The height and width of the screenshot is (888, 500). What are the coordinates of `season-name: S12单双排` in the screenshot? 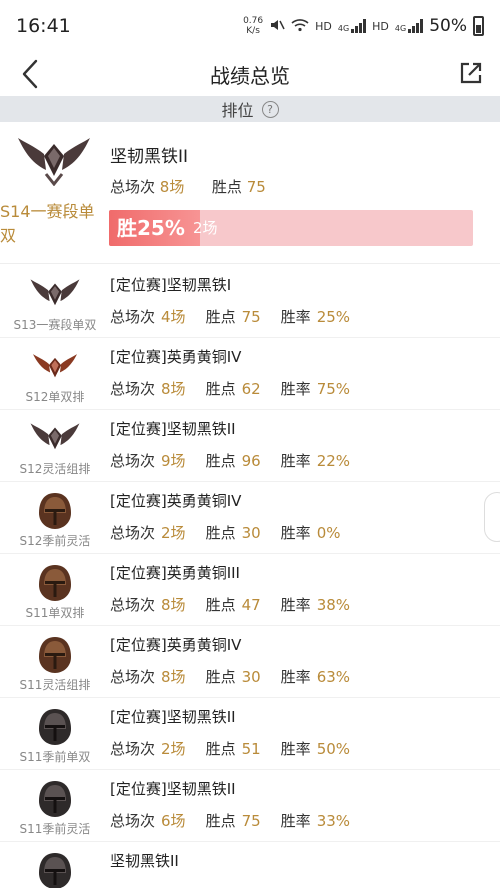 It's located at (55, 397).